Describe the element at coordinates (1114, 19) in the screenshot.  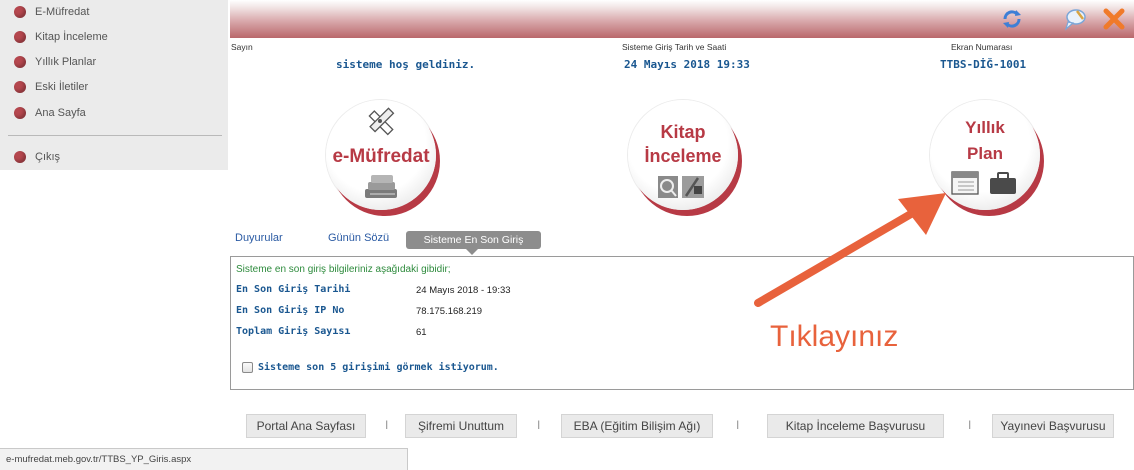
I see `close-icon` at that location.